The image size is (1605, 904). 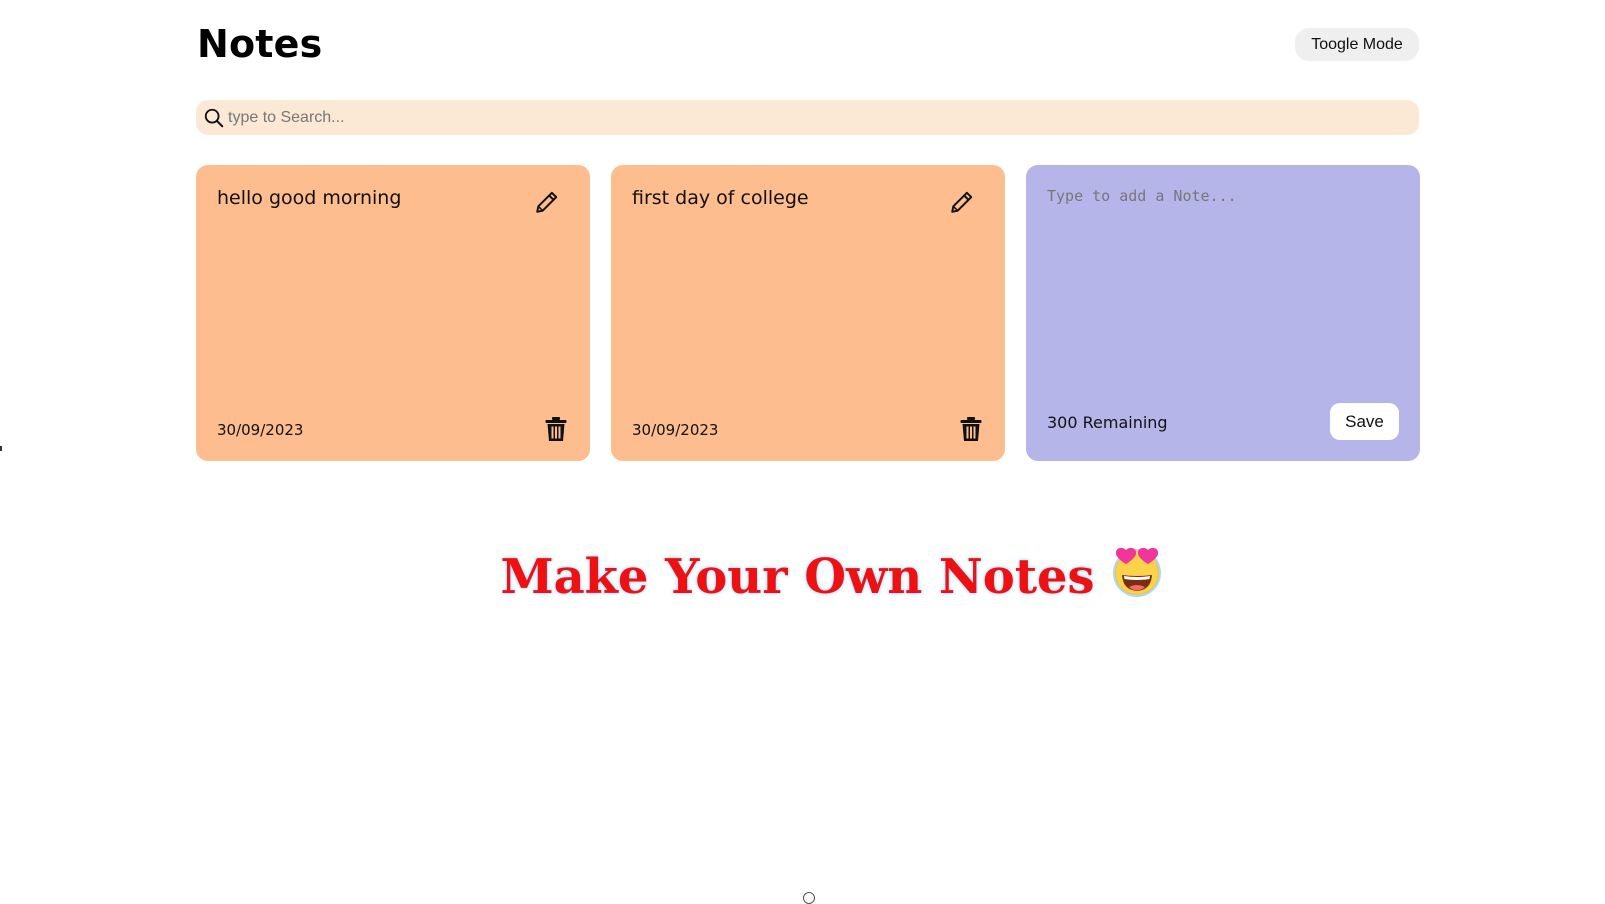 What do you see at coordinates (1364, 421) in the screenshot?
I see `save-button: Save` at bounding box center [1364, 421].